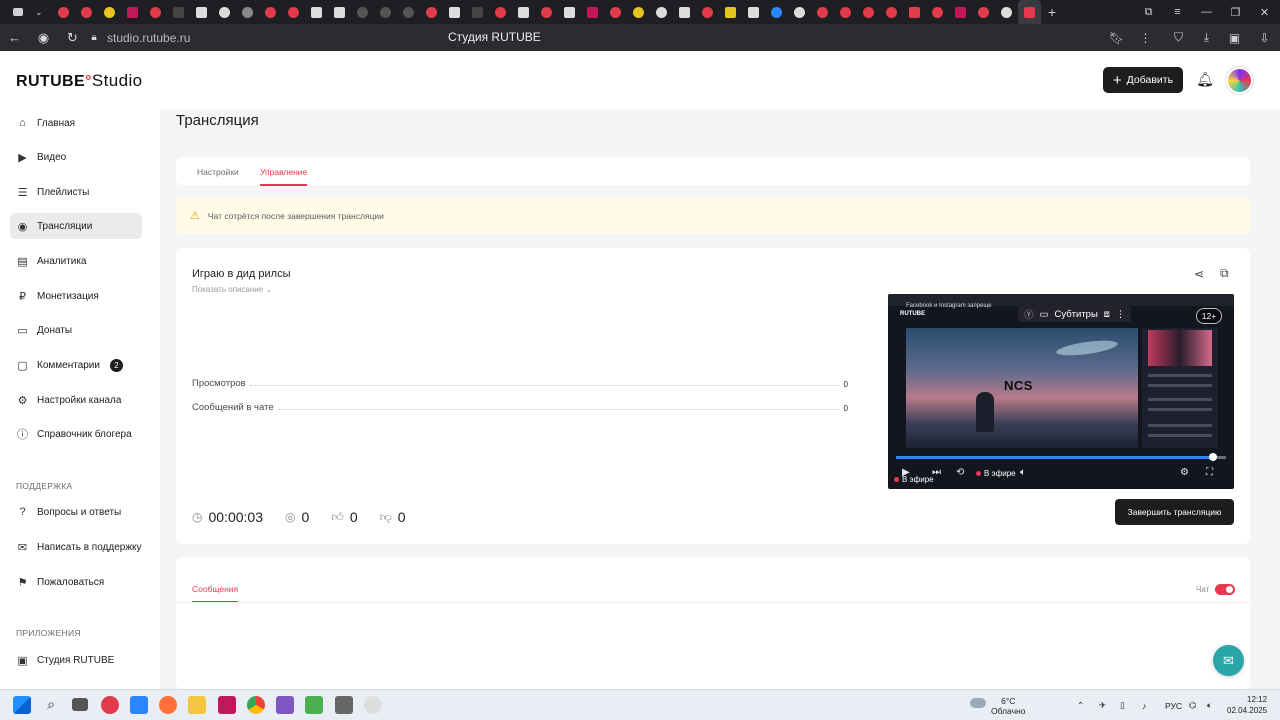 This screenshot has height=720, width=1280. Describe the element at coordinates (1144, 705) in the screenshot. I see `microphone-icon: ♪` at that location.